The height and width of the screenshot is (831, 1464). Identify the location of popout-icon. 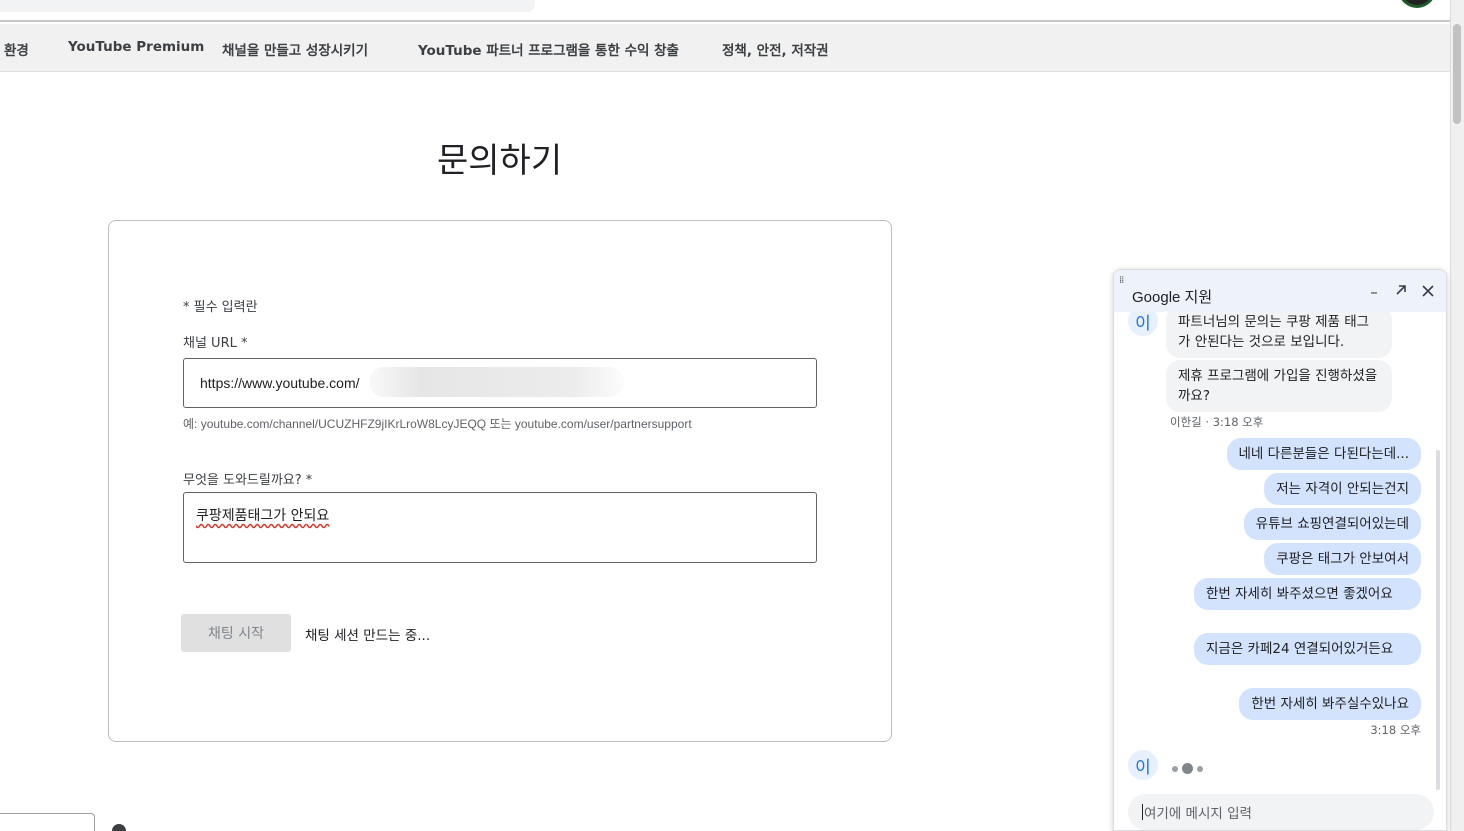
(1401, 292).